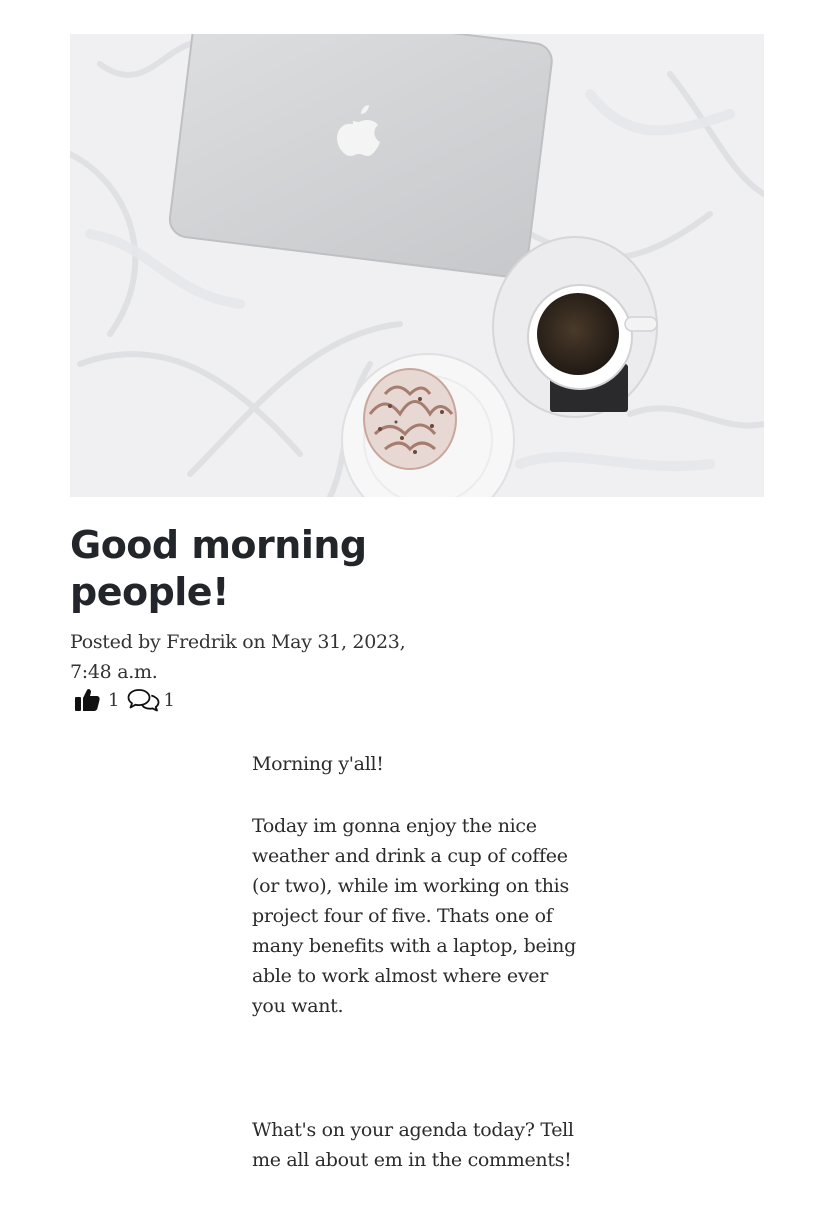 This screenshot has height=1228, width=813. Describe the element at coordinates (318, 764) in the screenshot. I see `content-paragraph: Morning y'all!` at that location.